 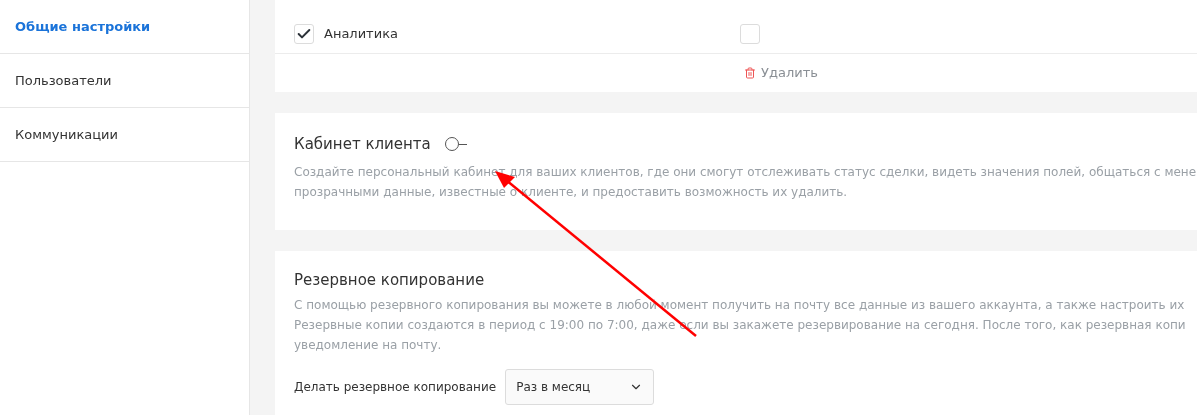 What do you see at coordinates (750, 73) in the screenshot?
I see `trash-icon` at bounding box center [750, 73].